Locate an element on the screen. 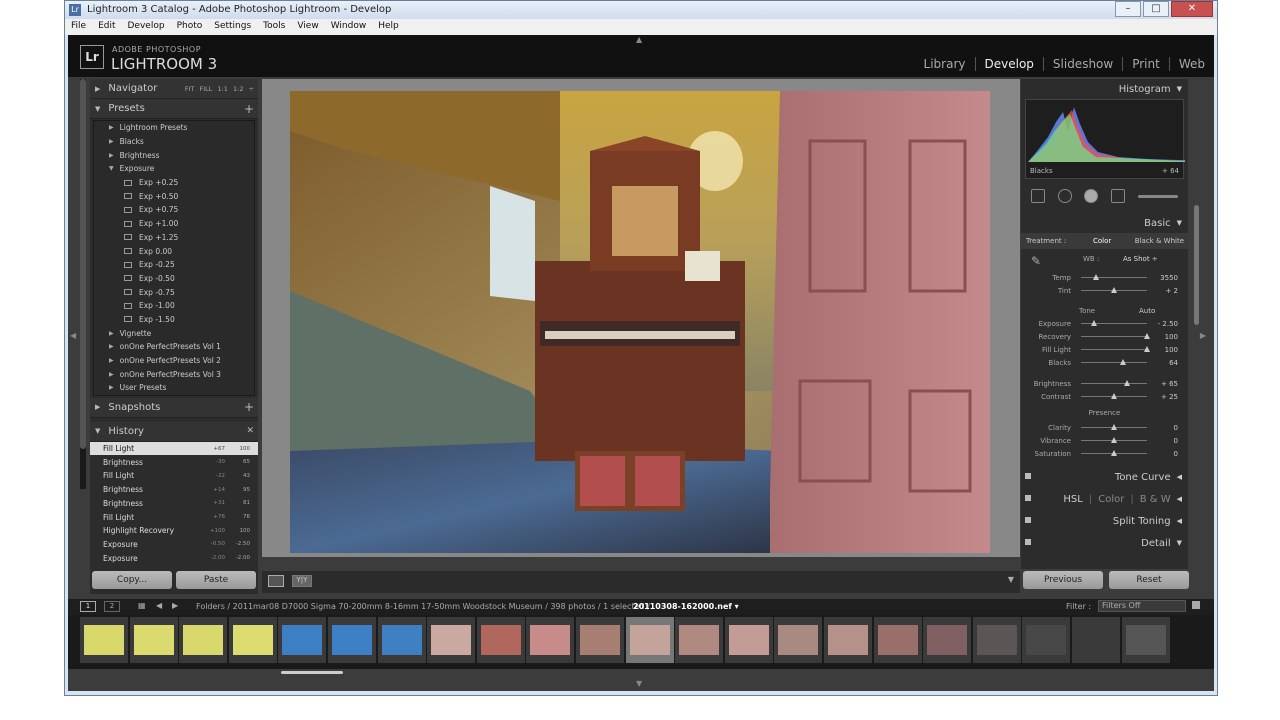 This screenshot has width=1280, height=720. slider-value: - 2.50 is located at coordinates (1168, 324).